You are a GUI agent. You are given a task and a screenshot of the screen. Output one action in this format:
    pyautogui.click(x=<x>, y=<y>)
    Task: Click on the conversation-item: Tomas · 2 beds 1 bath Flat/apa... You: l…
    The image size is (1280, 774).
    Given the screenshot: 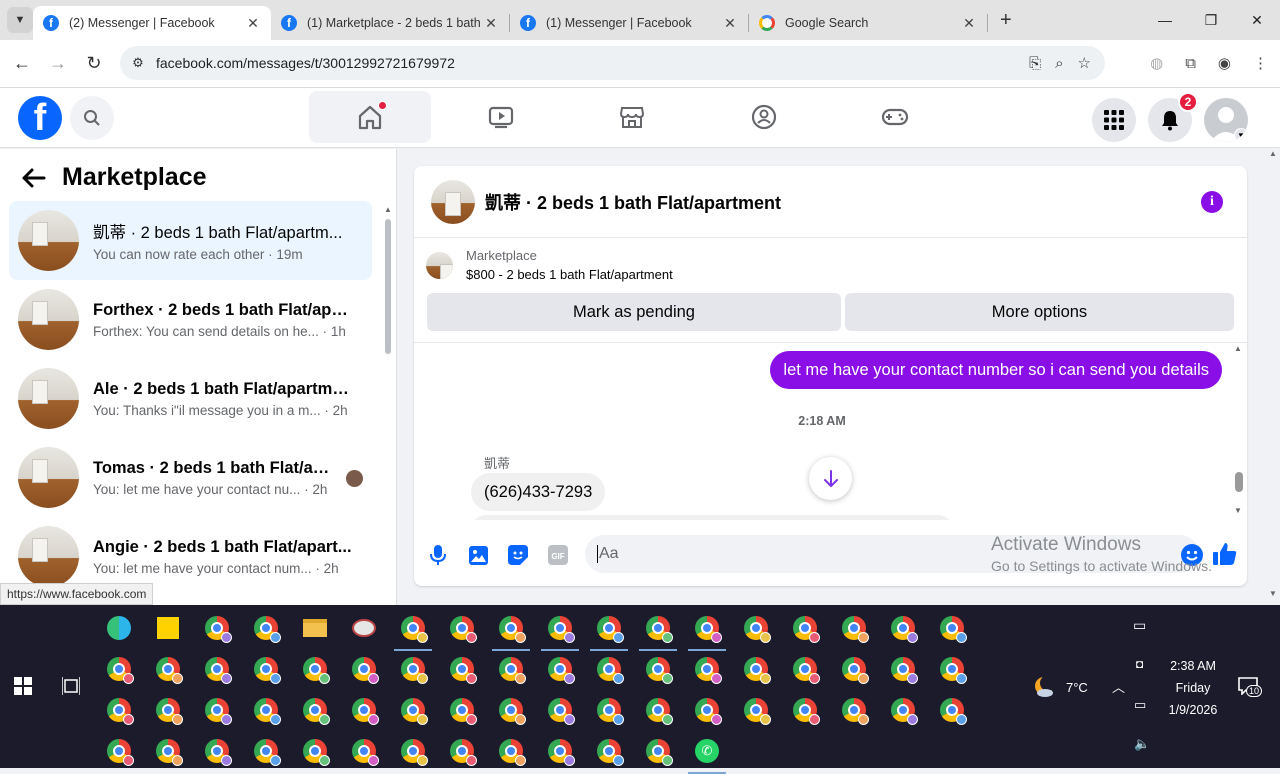 What is the action you would take?
    pyautogui.click(x=190, y=477)
    